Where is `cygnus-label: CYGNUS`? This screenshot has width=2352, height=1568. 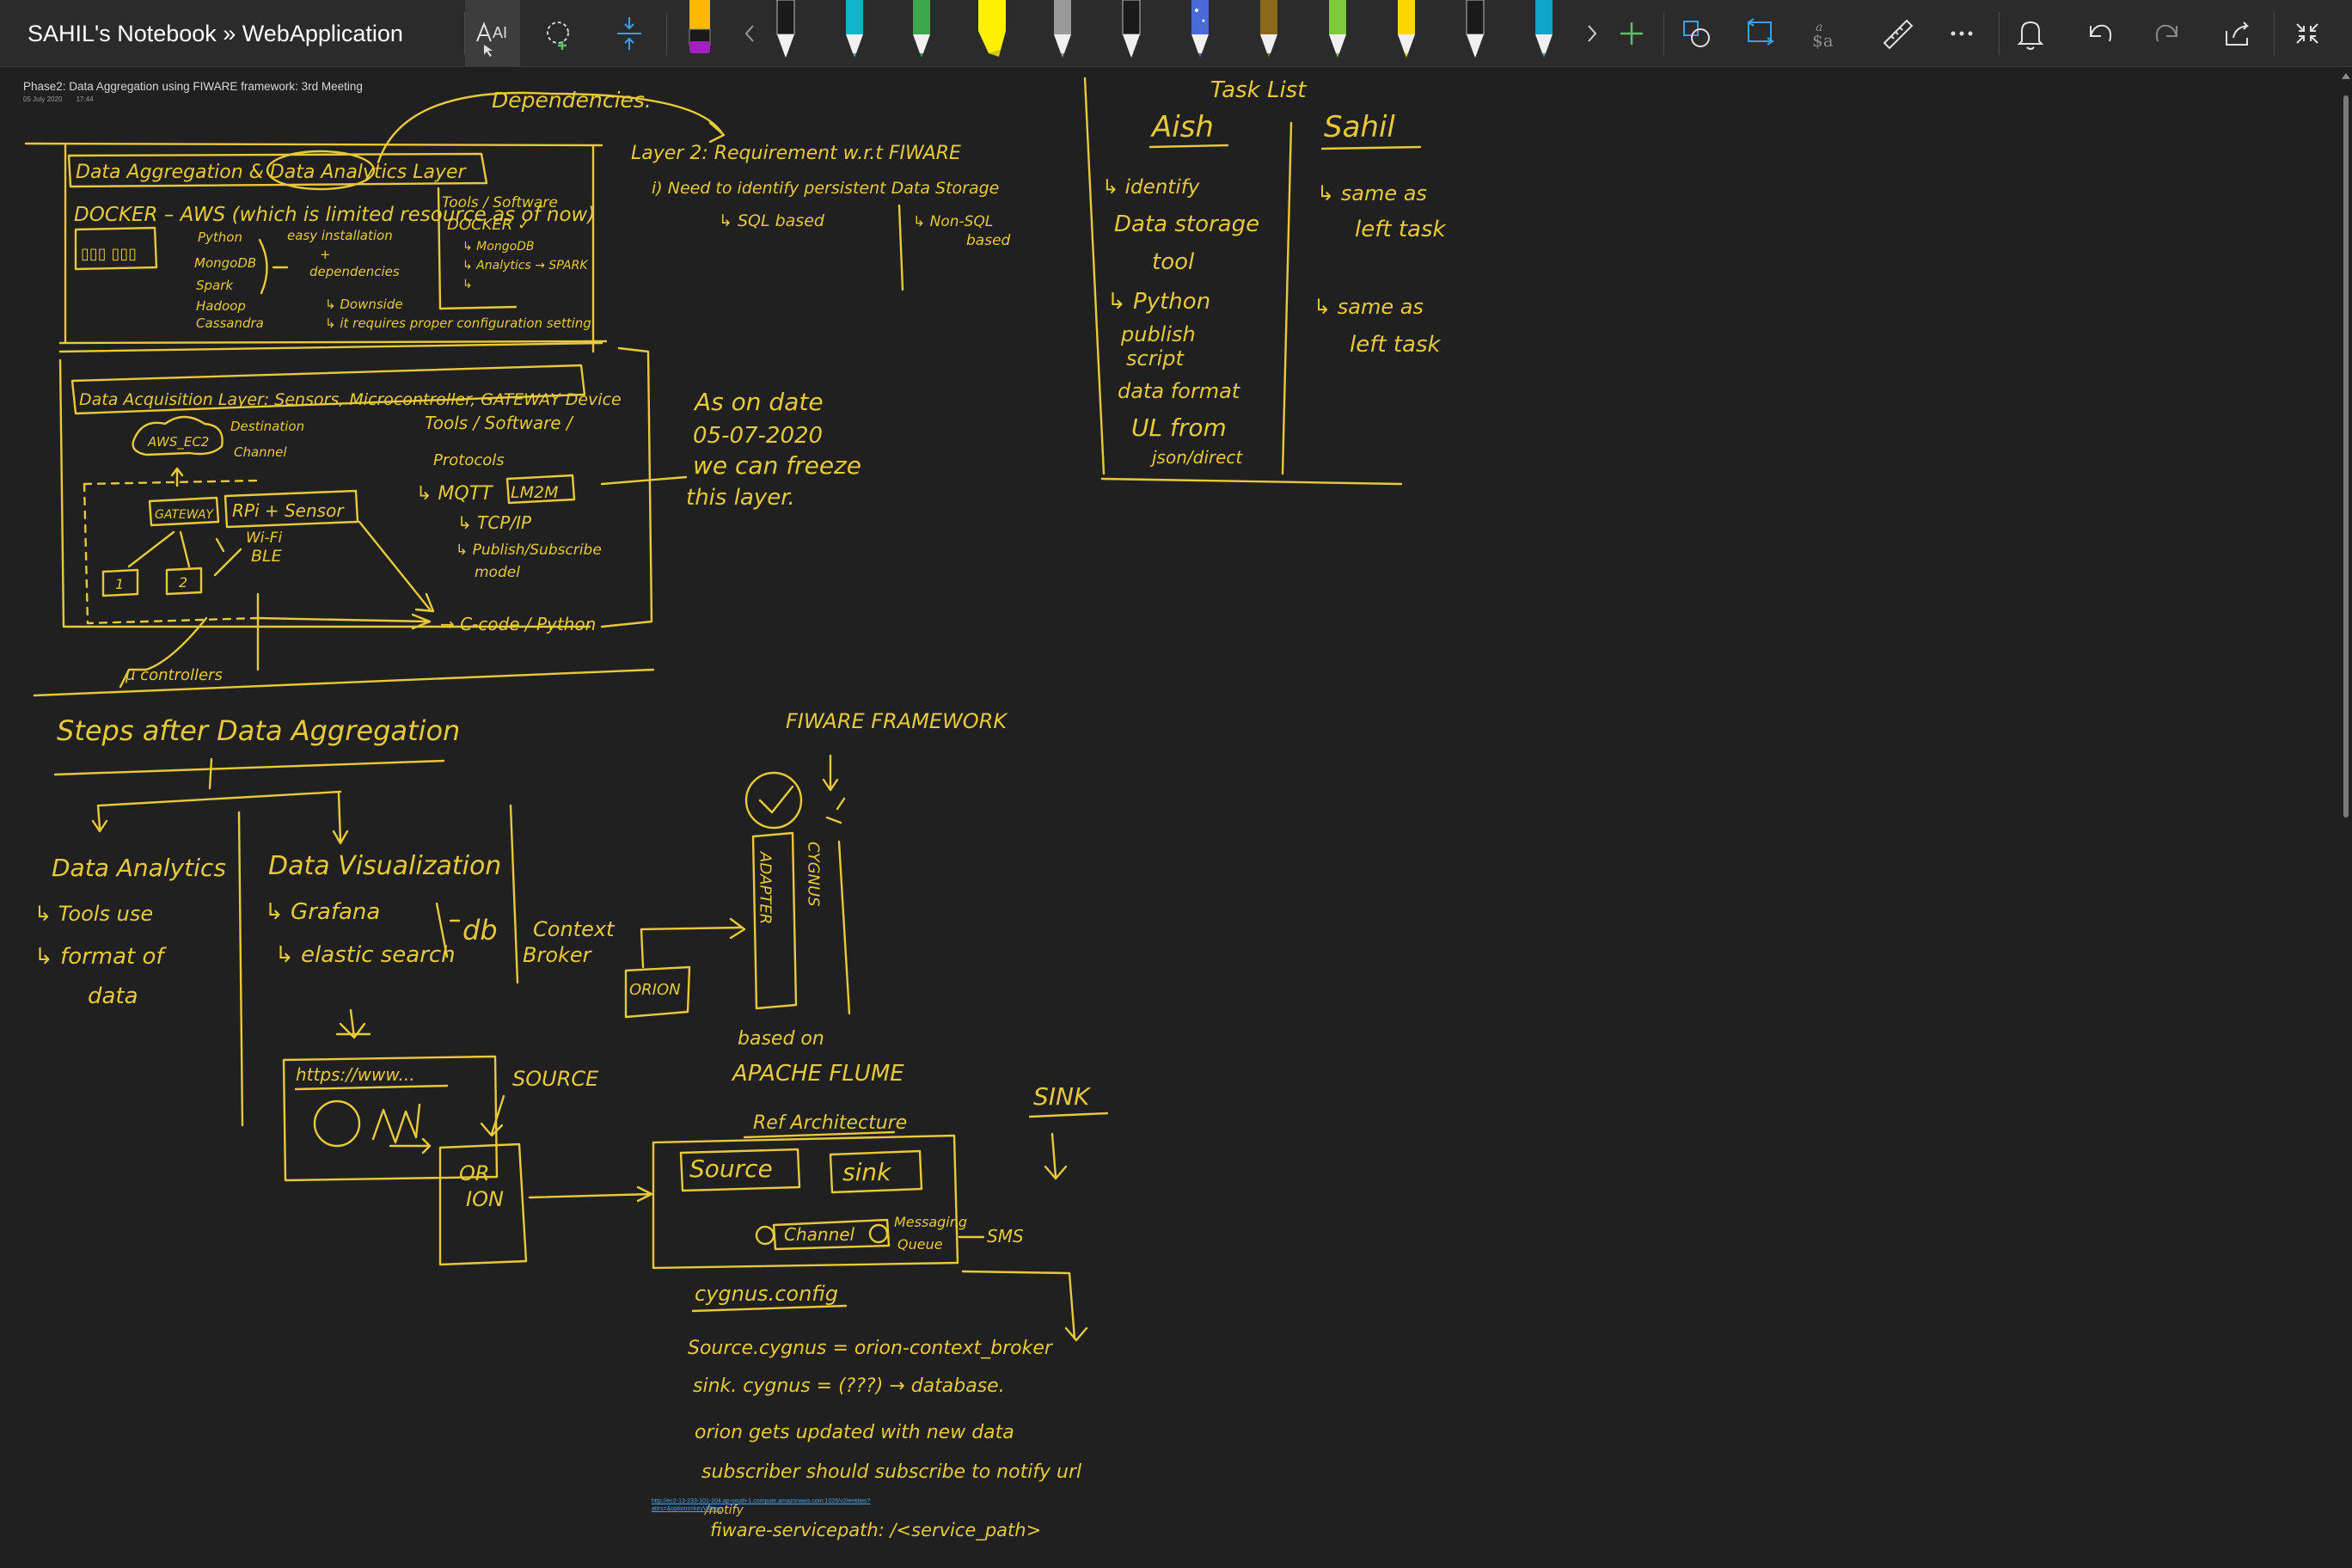
cygnus-label: CYGNUS is located at coordinates (814, 874).